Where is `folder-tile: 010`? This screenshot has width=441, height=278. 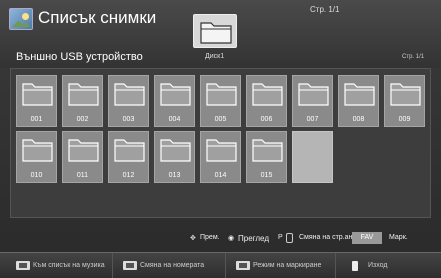 folder-tile: 010 is located at coordinates (36, 157).